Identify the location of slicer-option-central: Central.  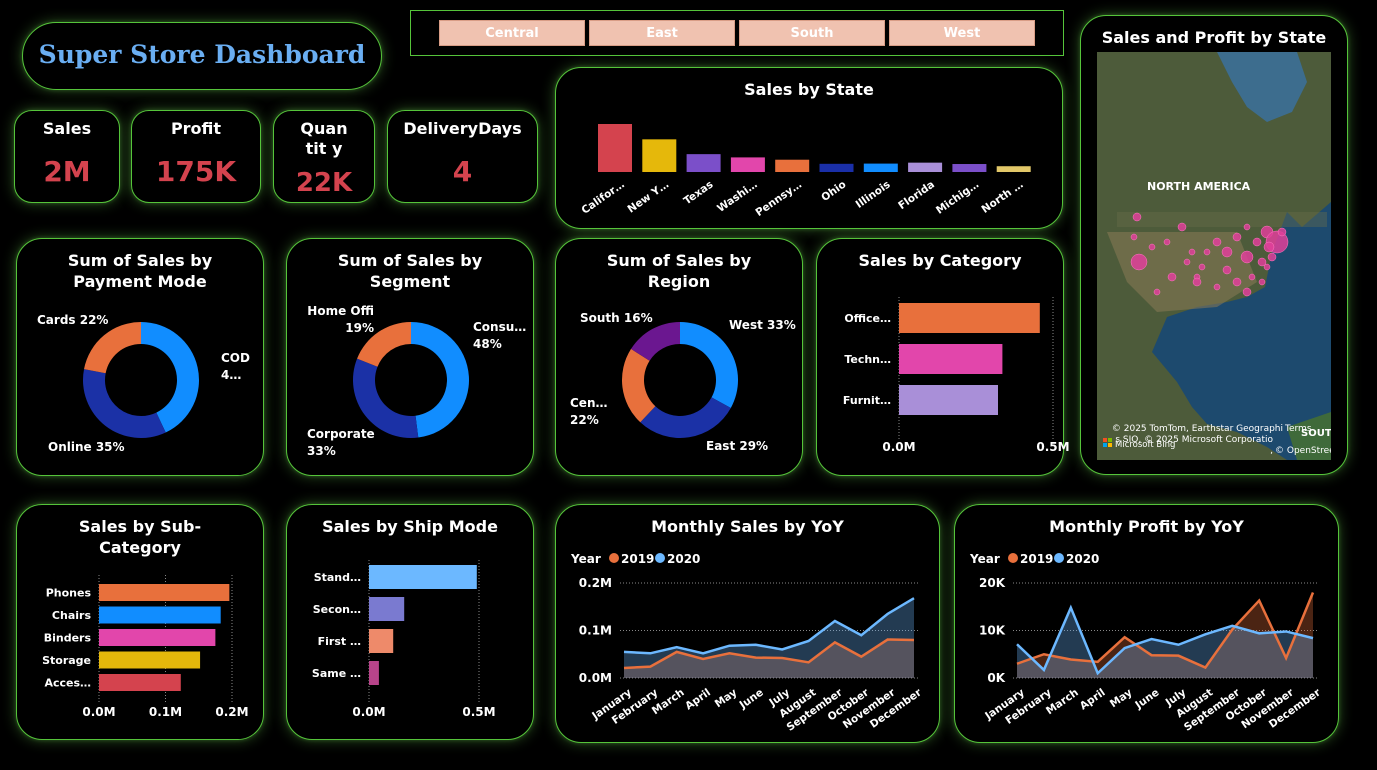
(512, 33).